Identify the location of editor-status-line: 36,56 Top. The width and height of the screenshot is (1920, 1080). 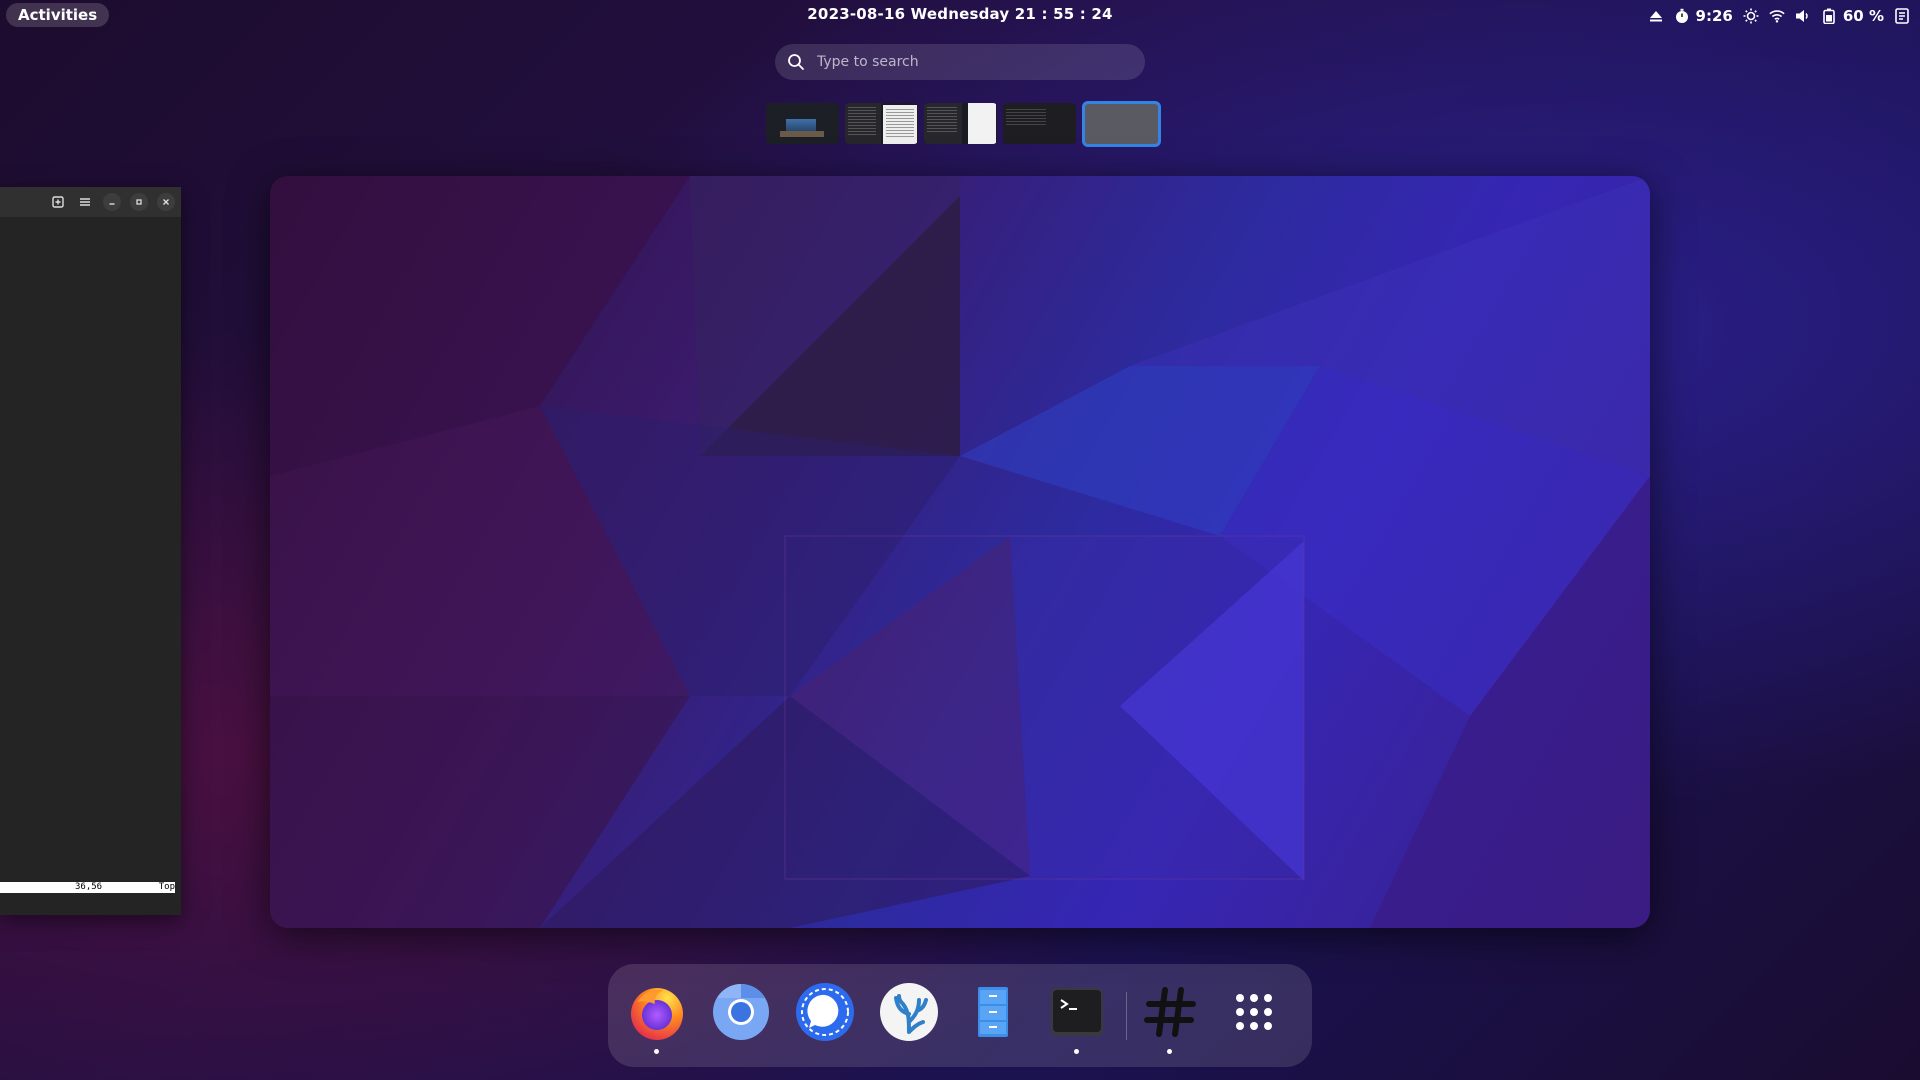
(87, 887).